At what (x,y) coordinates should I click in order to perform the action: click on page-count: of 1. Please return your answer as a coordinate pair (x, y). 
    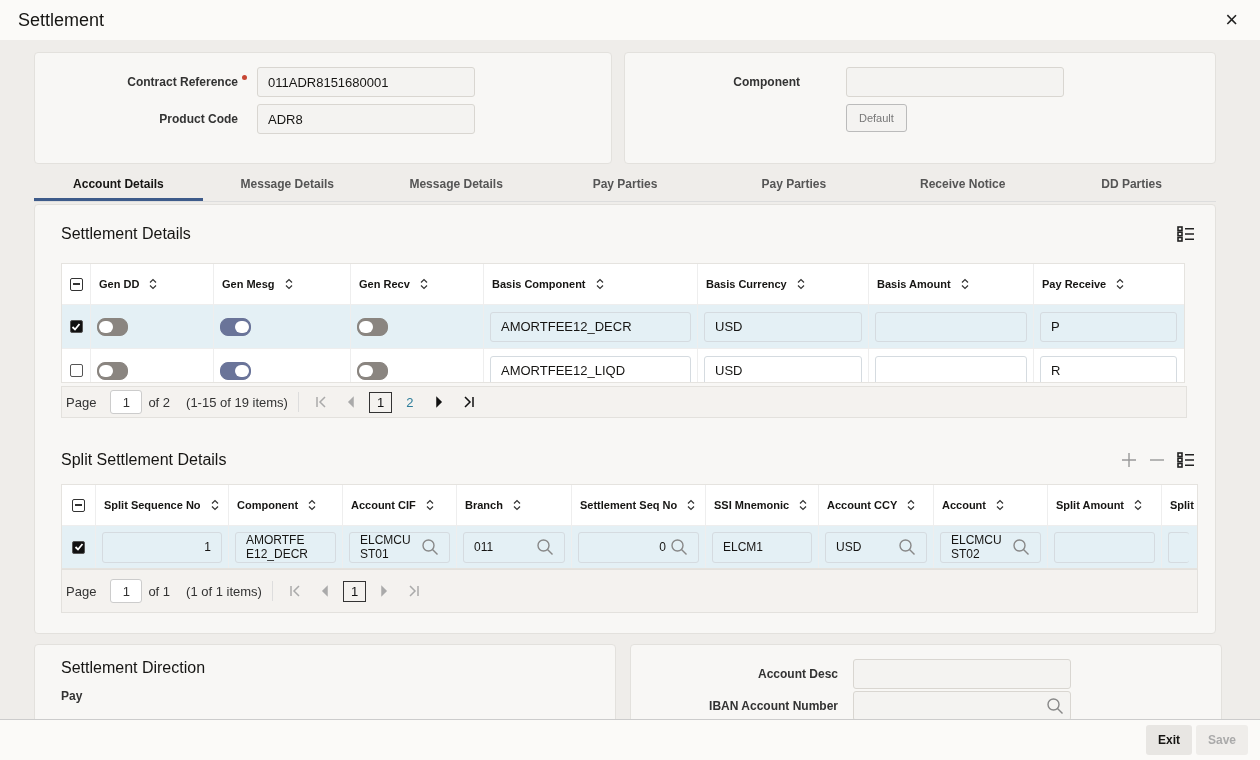
    Looking at the image, I should click on (159, 591).